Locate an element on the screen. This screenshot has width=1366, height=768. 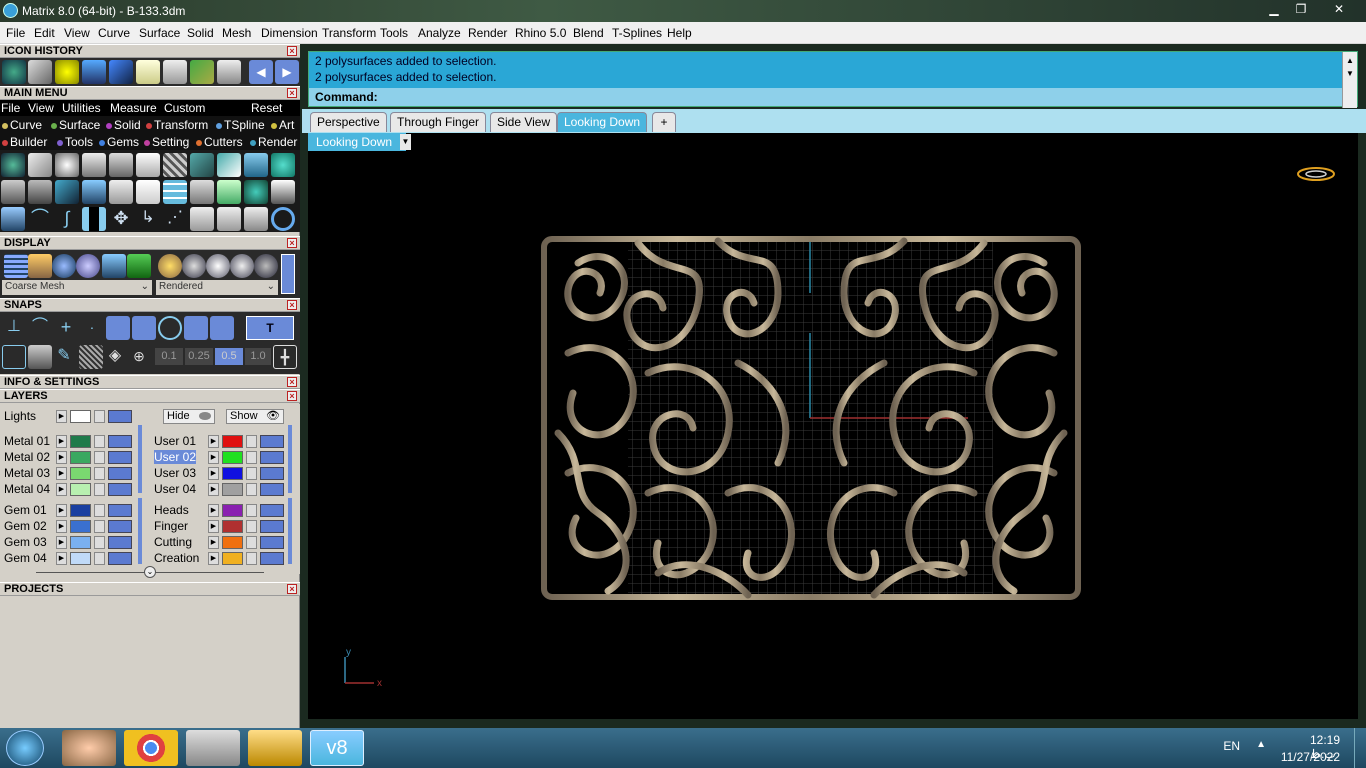
menu-blend: Blend is located at coordinates (588, 33).